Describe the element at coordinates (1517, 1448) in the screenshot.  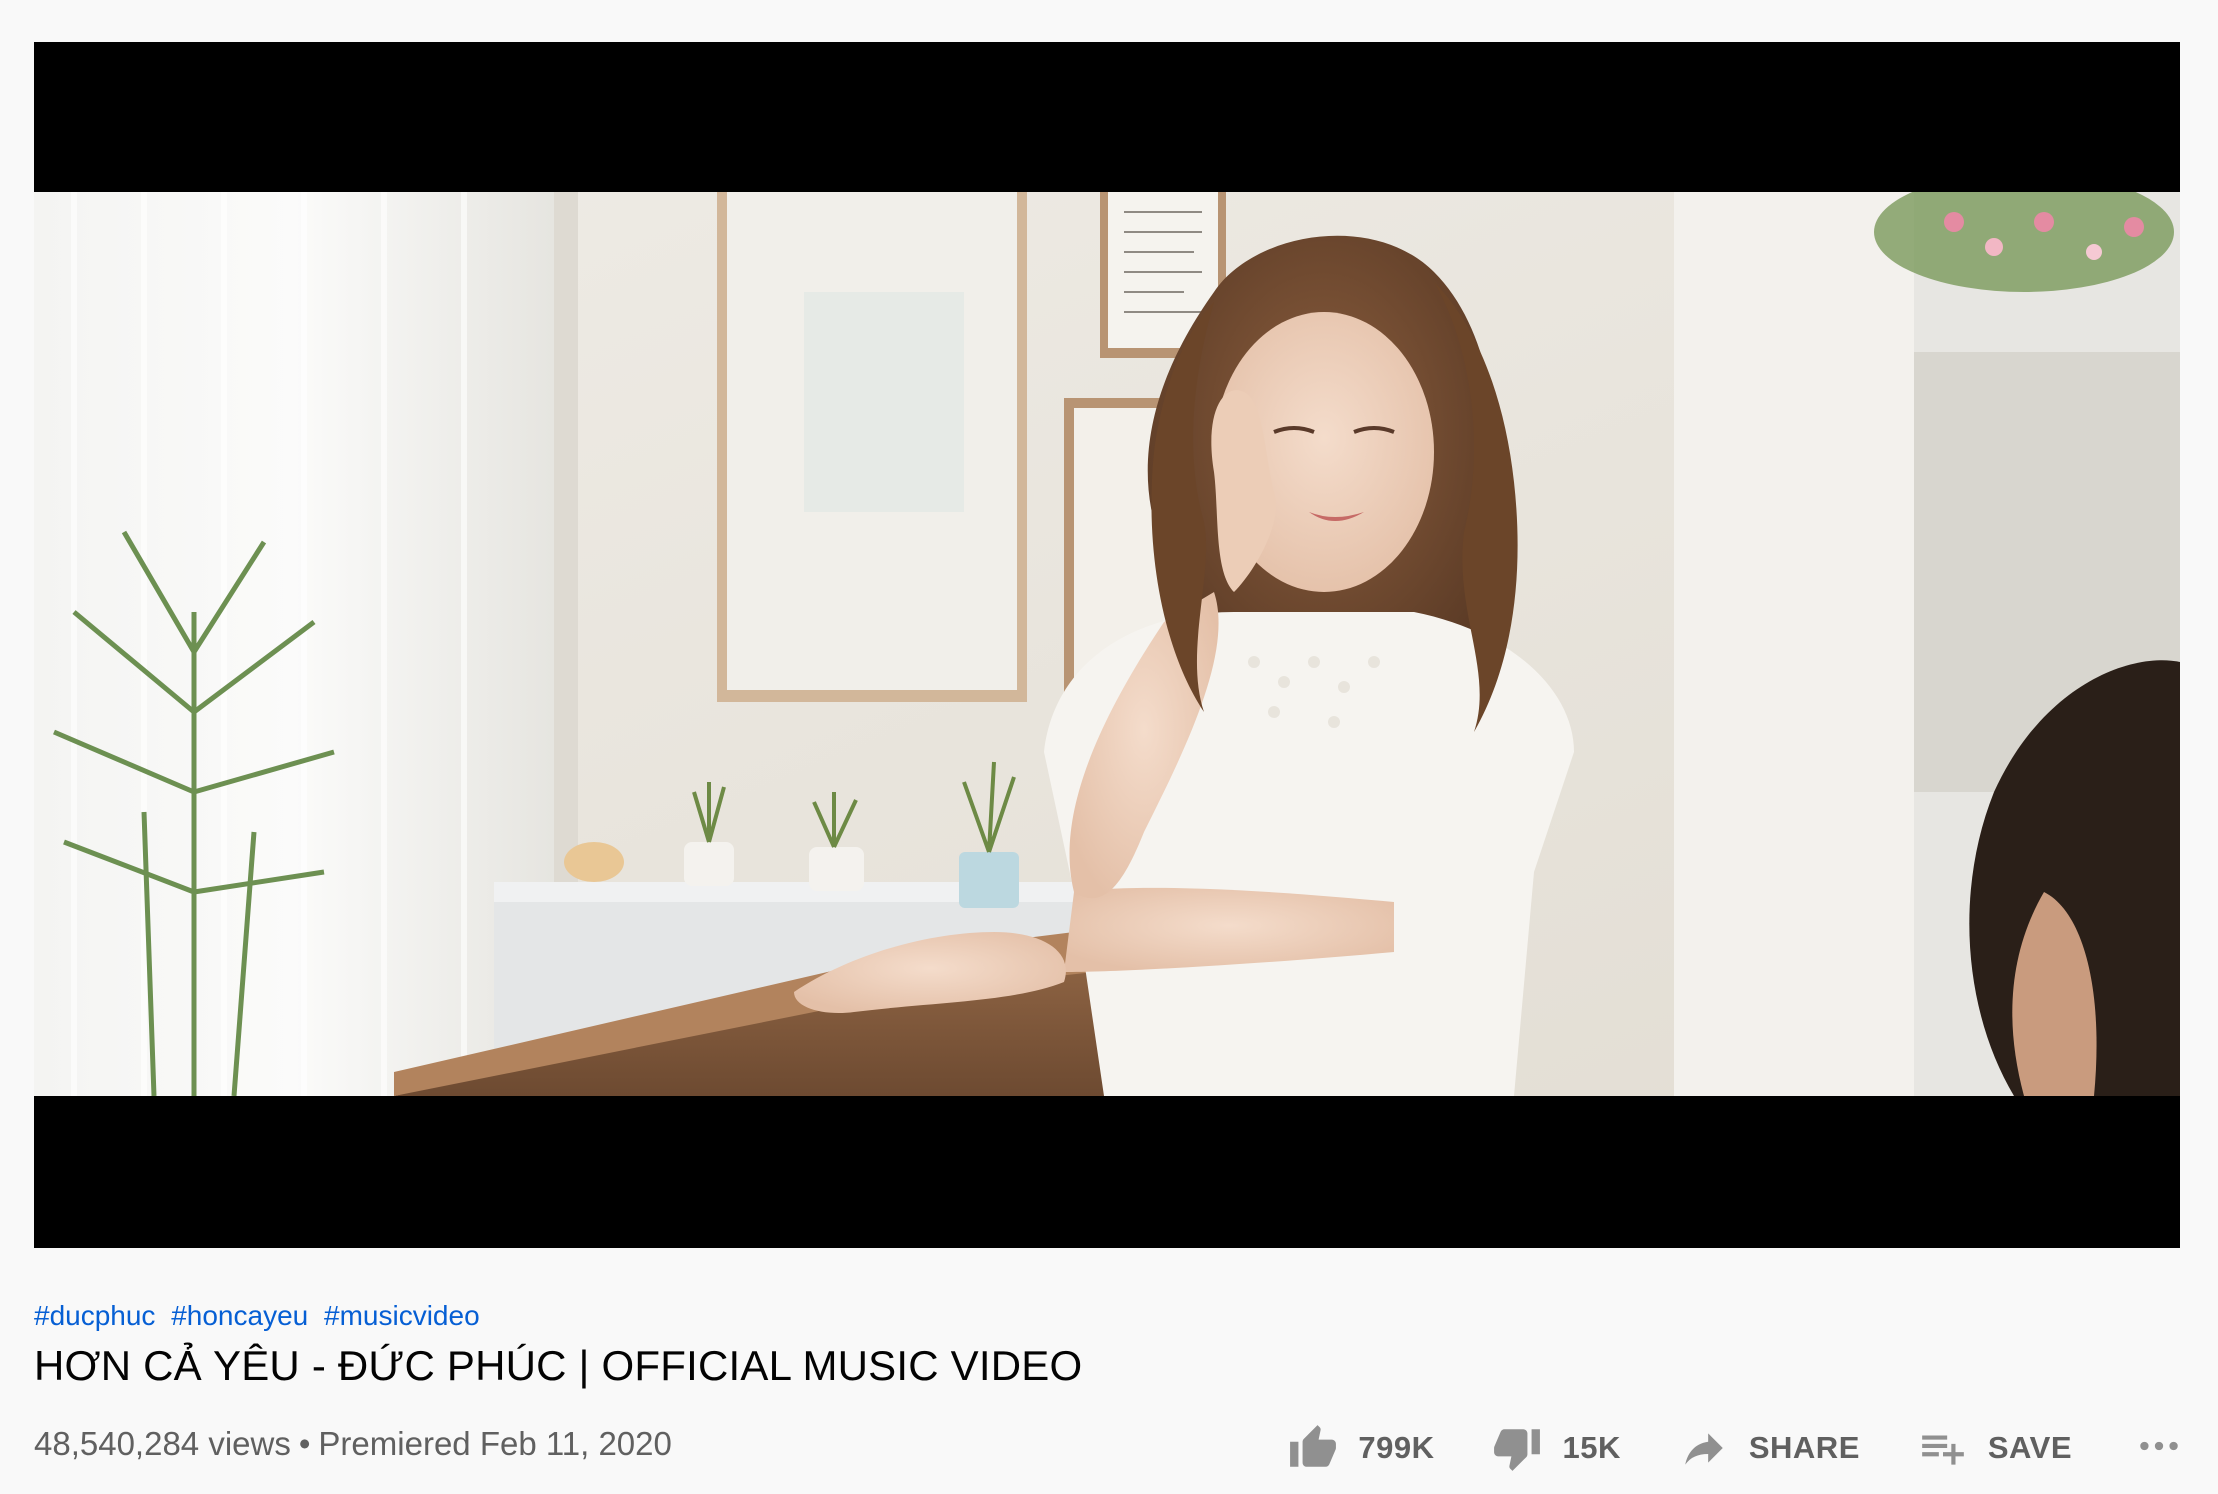
I see `thumb-down-icon` at that location.